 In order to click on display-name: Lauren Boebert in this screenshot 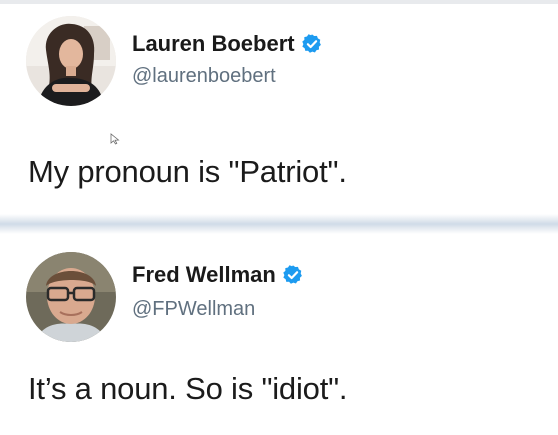, I will do `click(213, 44)`.